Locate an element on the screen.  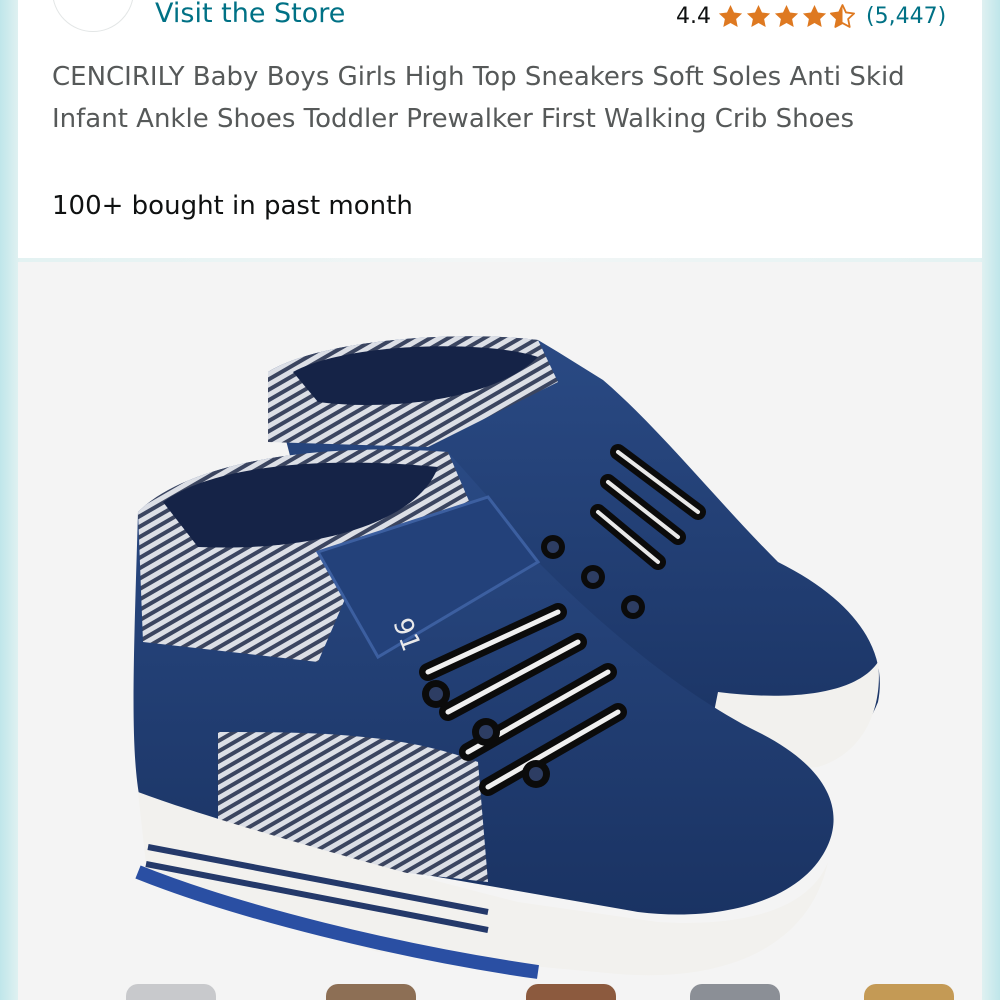
visit-store-link: Visit the Store is located at coordinates (250, 14).